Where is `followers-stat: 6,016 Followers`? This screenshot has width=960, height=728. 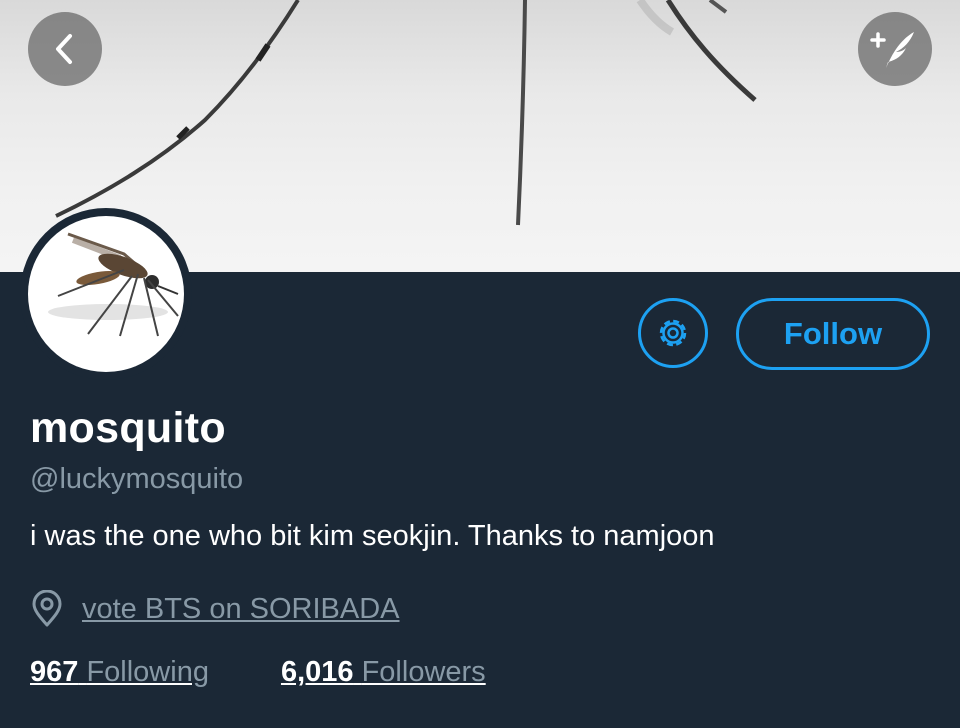
followers-stat: 6,016 Followers is located at coordinates (383, 672).